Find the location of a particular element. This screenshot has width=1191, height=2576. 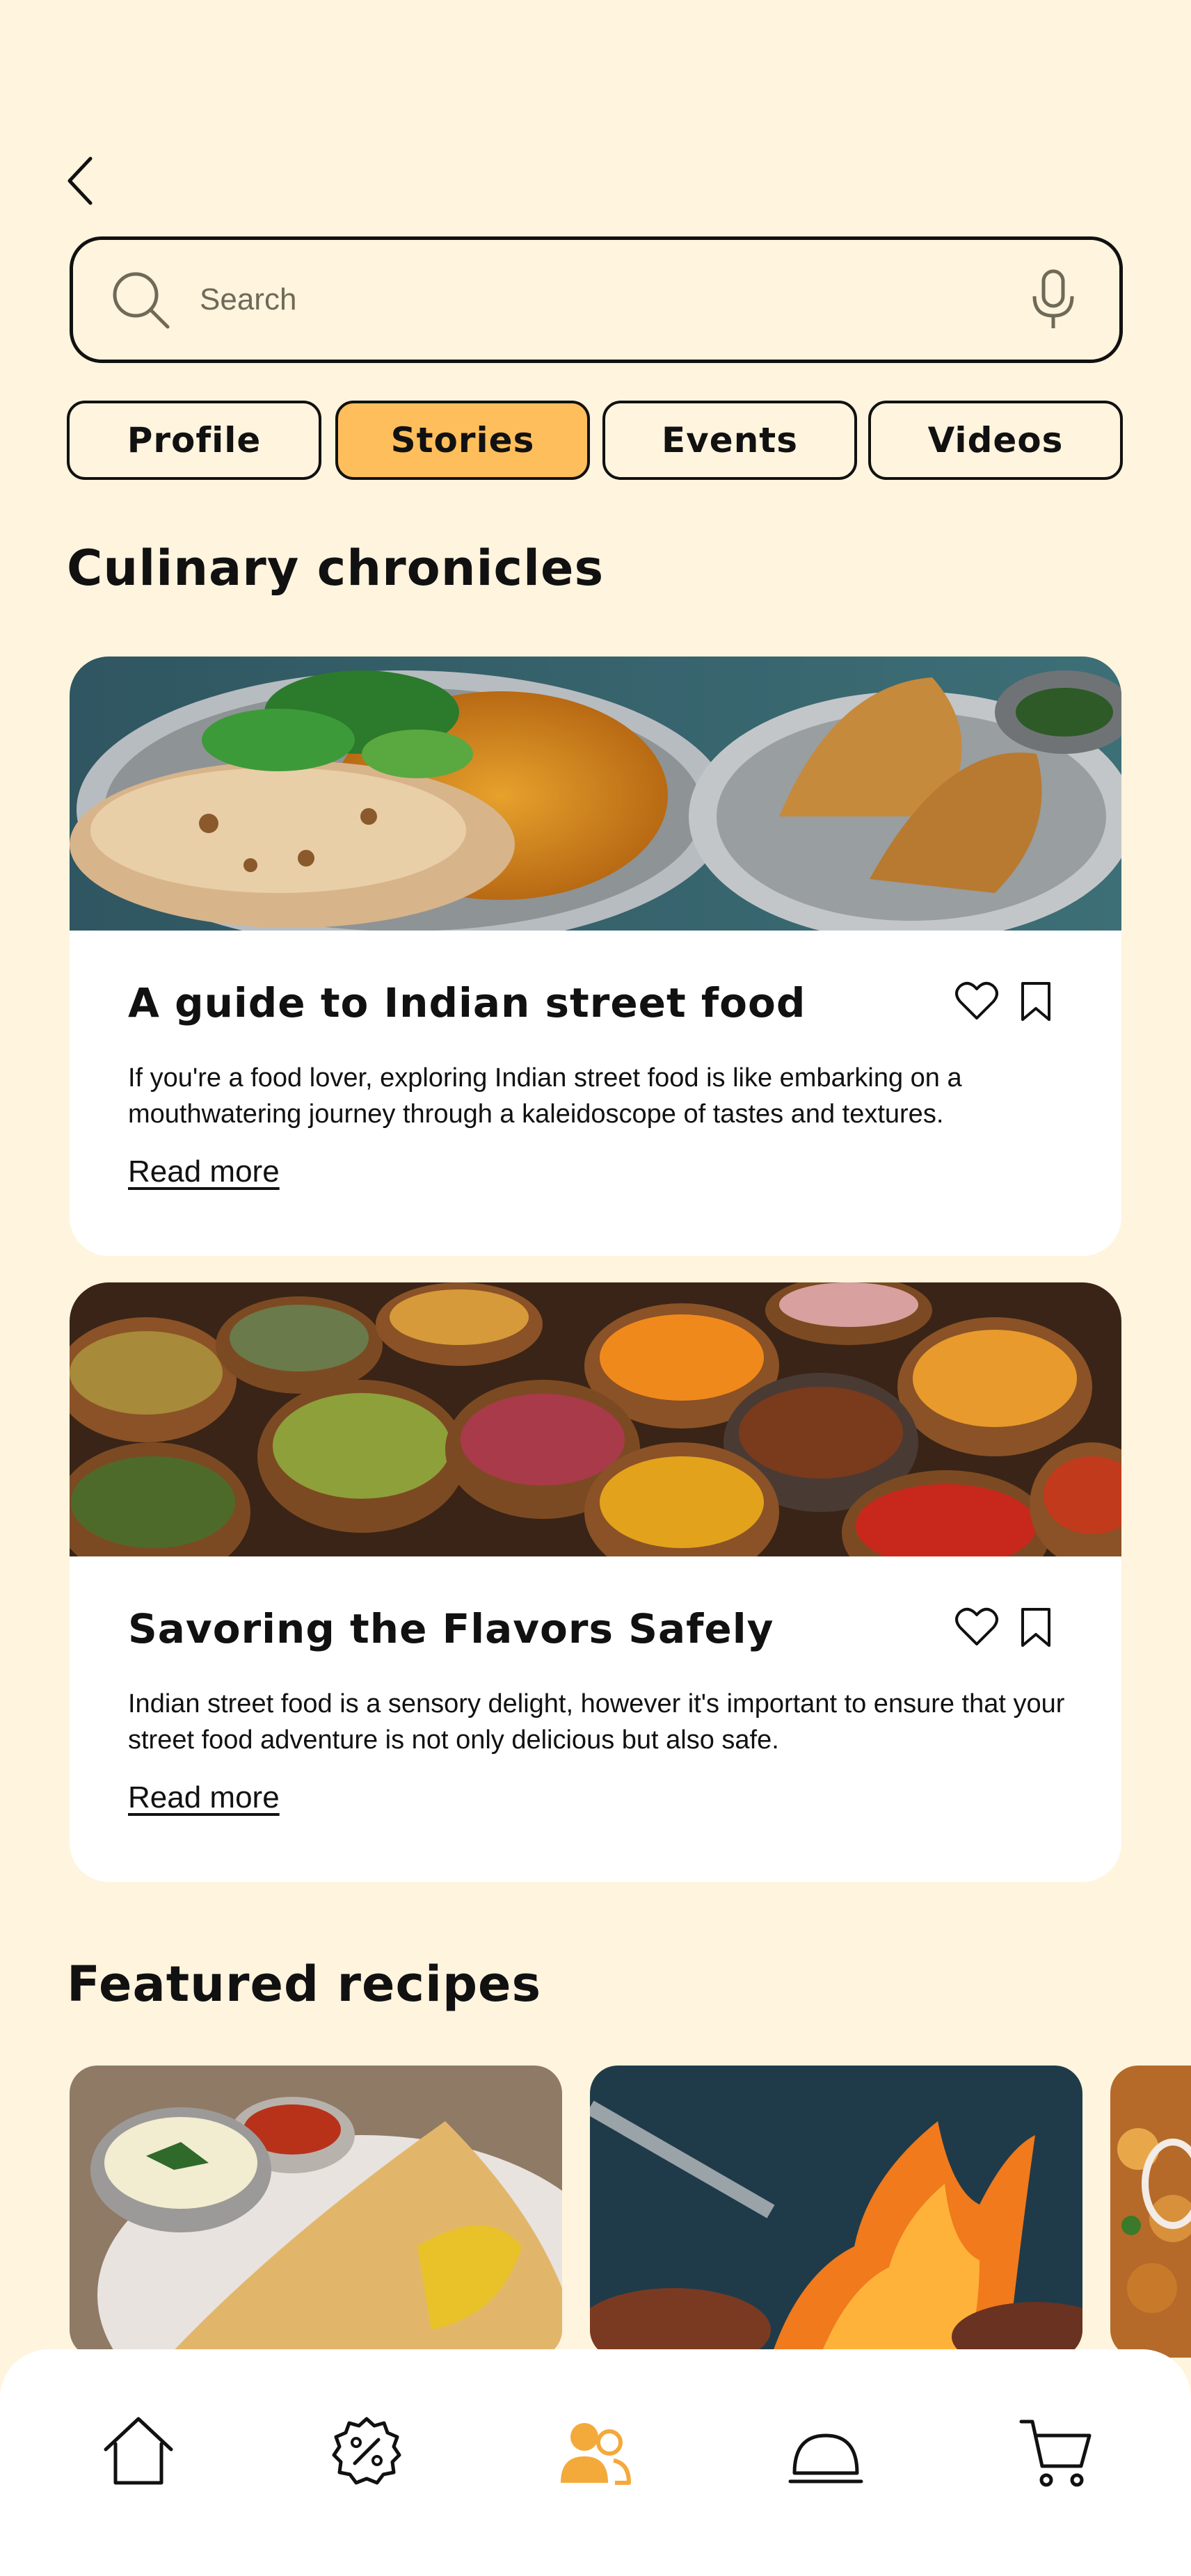

recipe-card-biryani is located at coordinates (1150, 2212).